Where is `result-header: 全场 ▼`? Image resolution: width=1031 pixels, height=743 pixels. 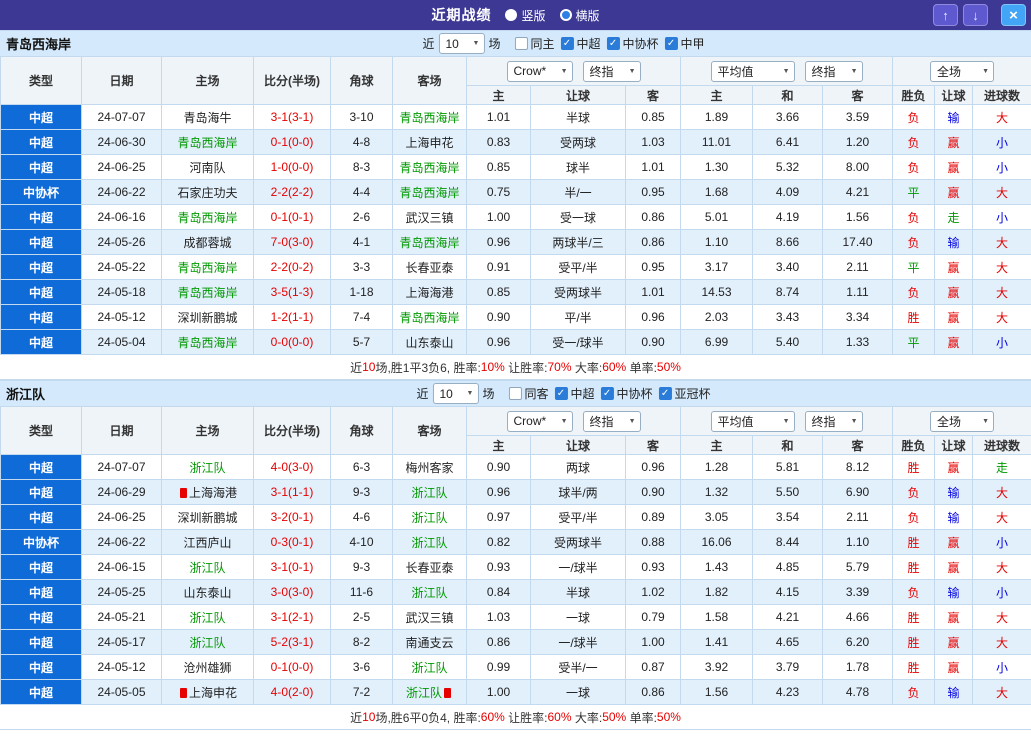 result-header: 全场 ▼ is located at coordinates (961, 71).